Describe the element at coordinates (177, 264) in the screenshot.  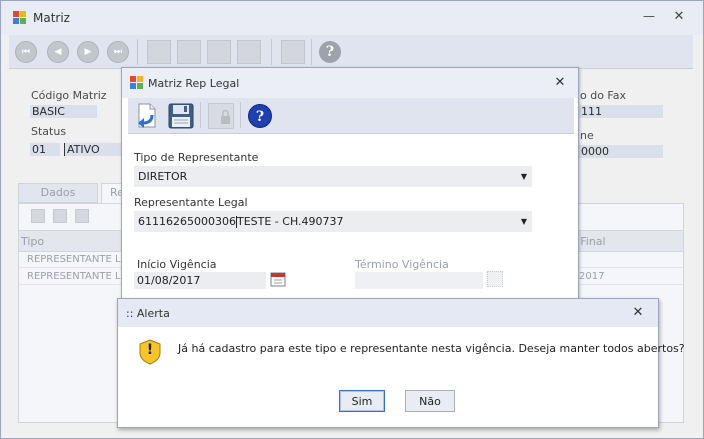
I see `inicio-vigencia-label: Início Vigência` at that location.